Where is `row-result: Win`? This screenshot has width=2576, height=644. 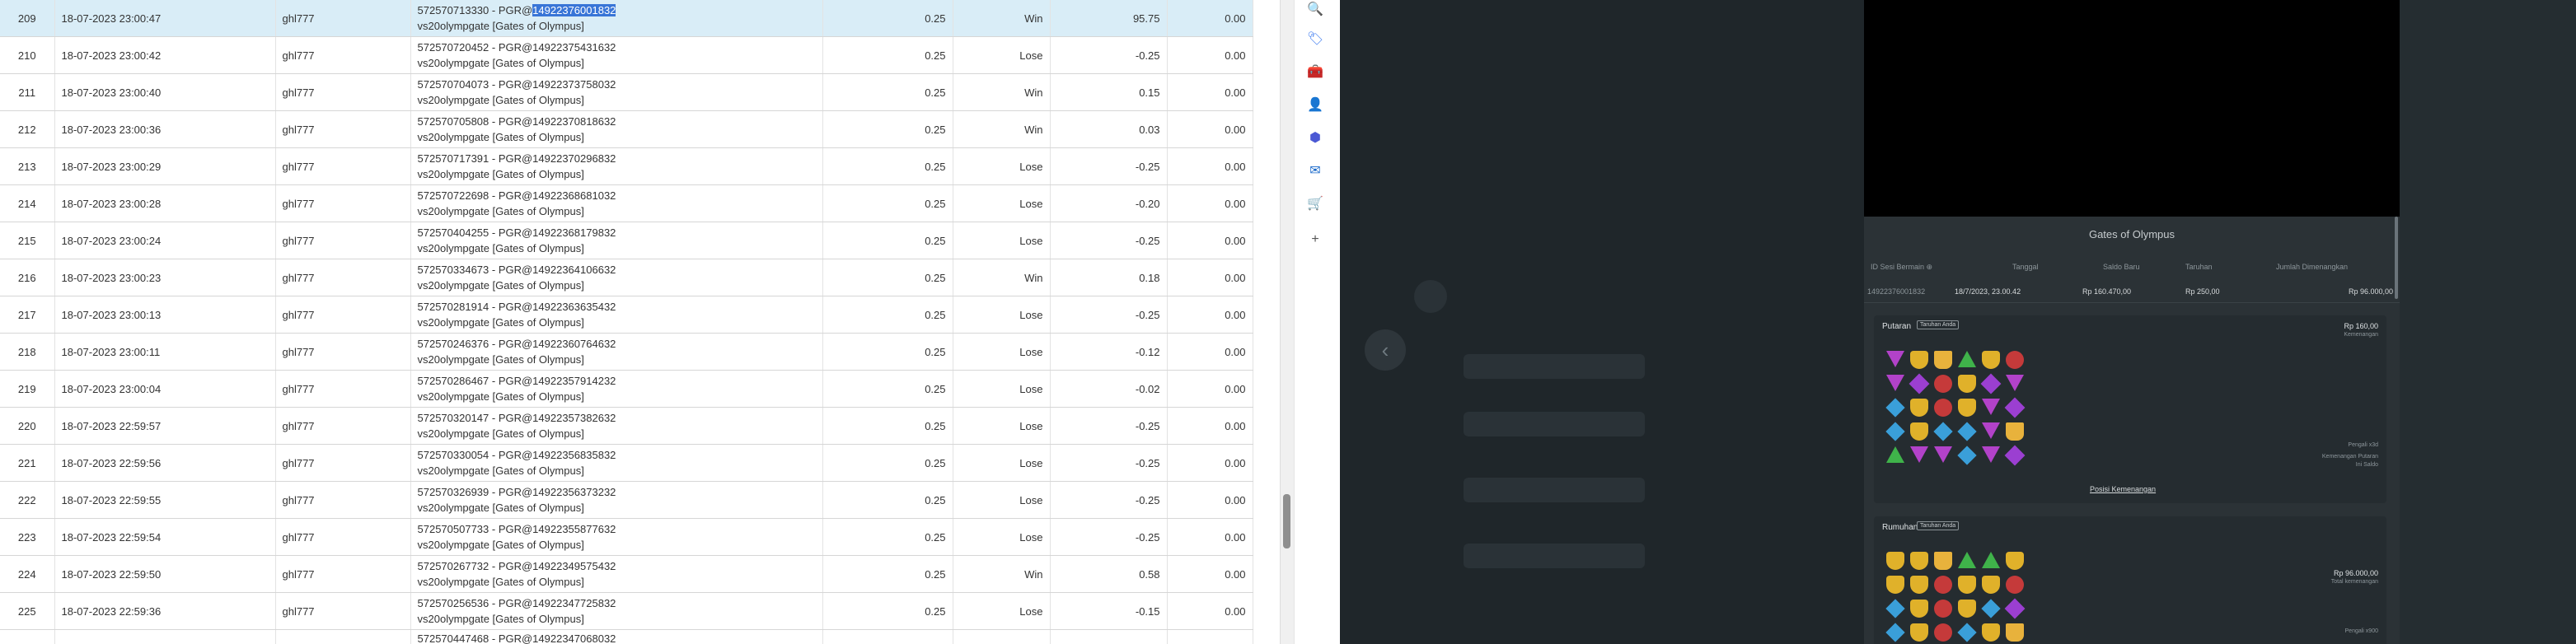
row-result: Win is located at coordinates (1002, 92).